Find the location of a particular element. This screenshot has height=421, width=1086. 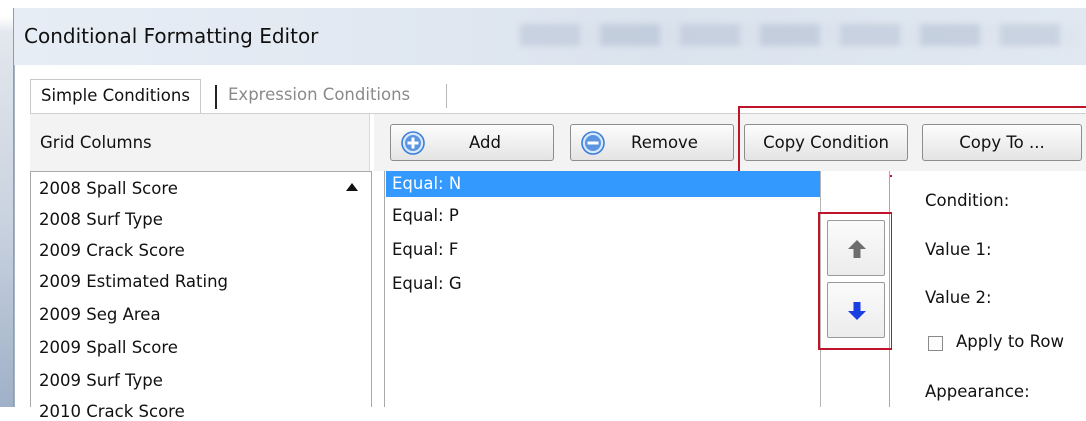

grid-column-item: 2009 Crack Score is located at coordinates (112, 250).